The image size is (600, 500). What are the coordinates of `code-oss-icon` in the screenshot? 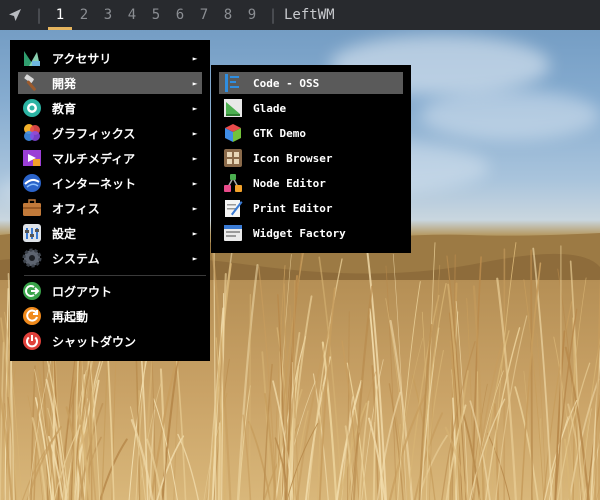 It's located at (233, 83).